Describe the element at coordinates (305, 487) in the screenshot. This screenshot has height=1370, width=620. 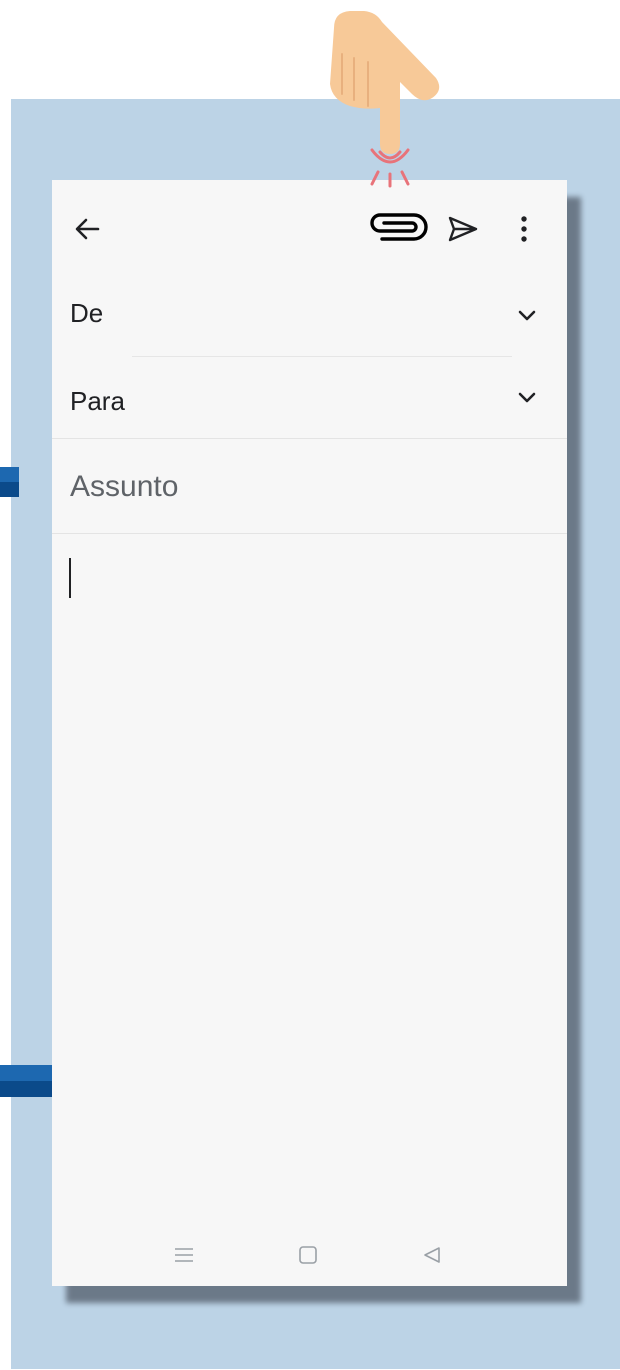
I see `subject-input` at that location.